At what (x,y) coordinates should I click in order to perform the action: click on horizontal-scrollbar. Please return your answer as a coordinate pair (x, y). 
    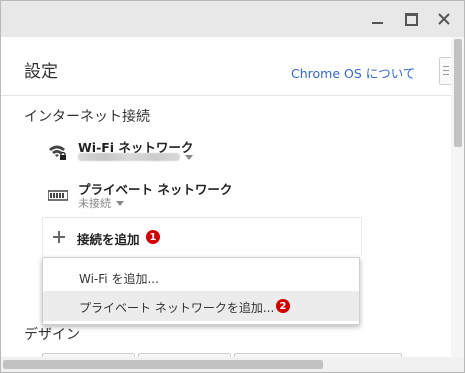
    Looking at the image, I should click on (232, 364).